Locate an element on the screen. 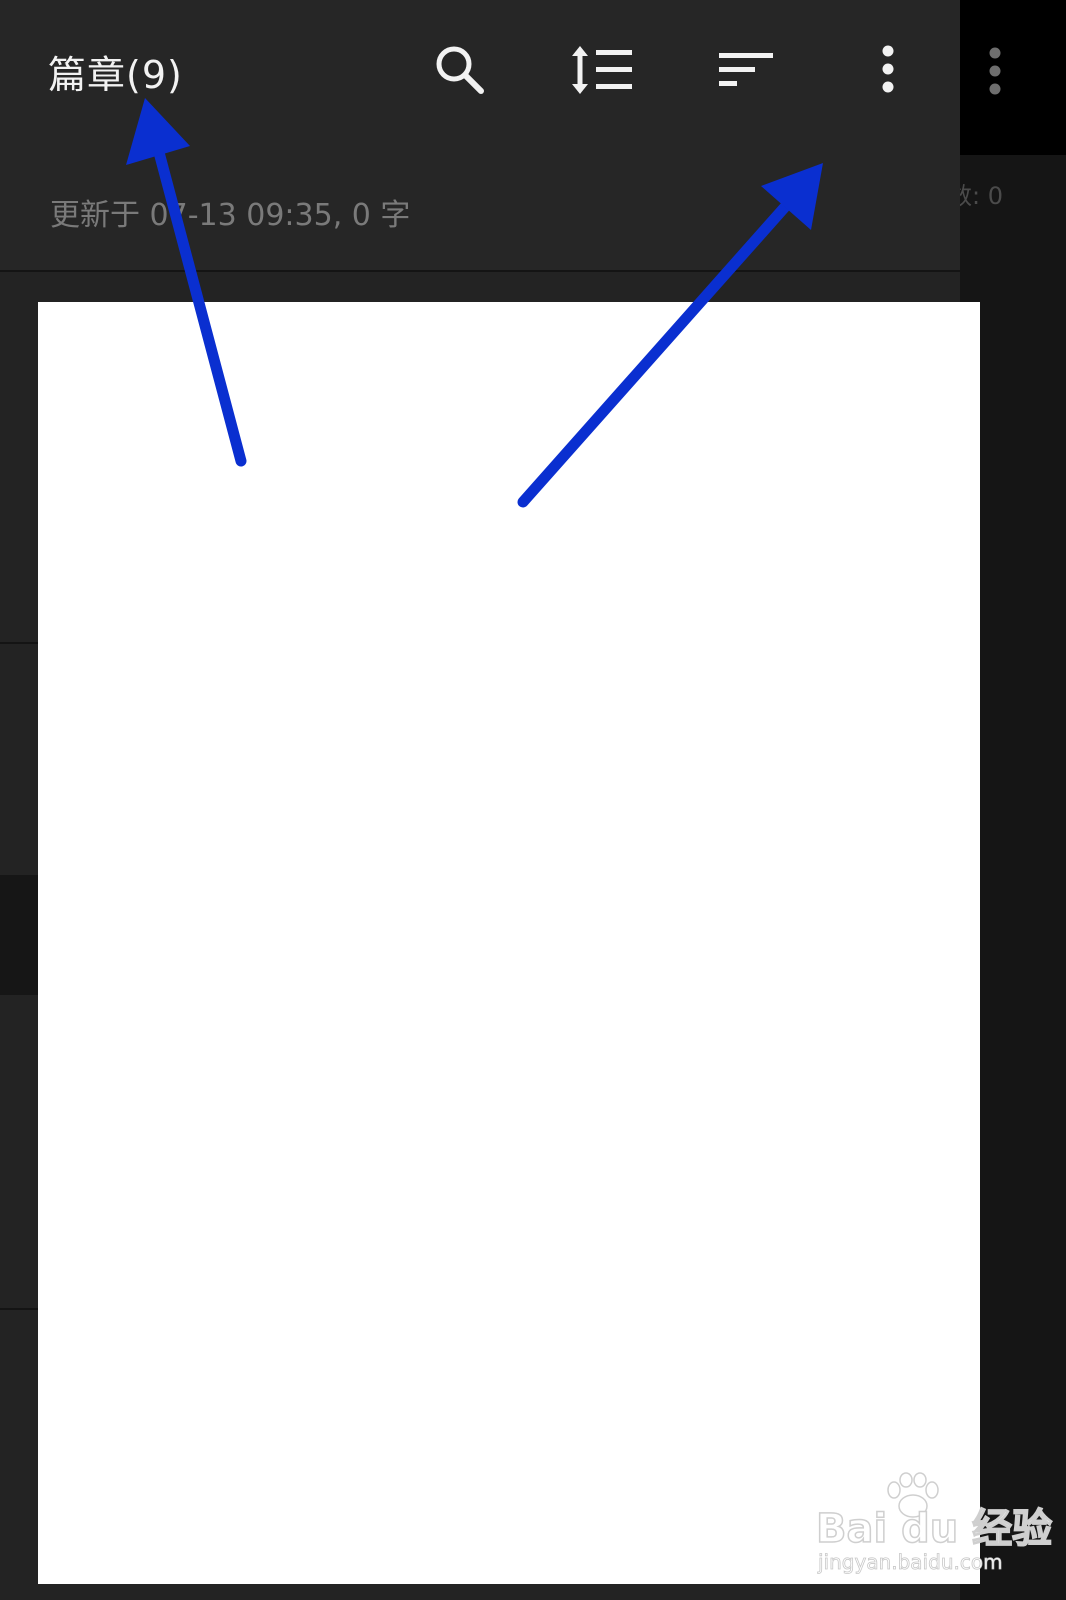 The height and width of the screenshot is (1600, 1066). line-spacing-icon is located at coordinates (602, 70).